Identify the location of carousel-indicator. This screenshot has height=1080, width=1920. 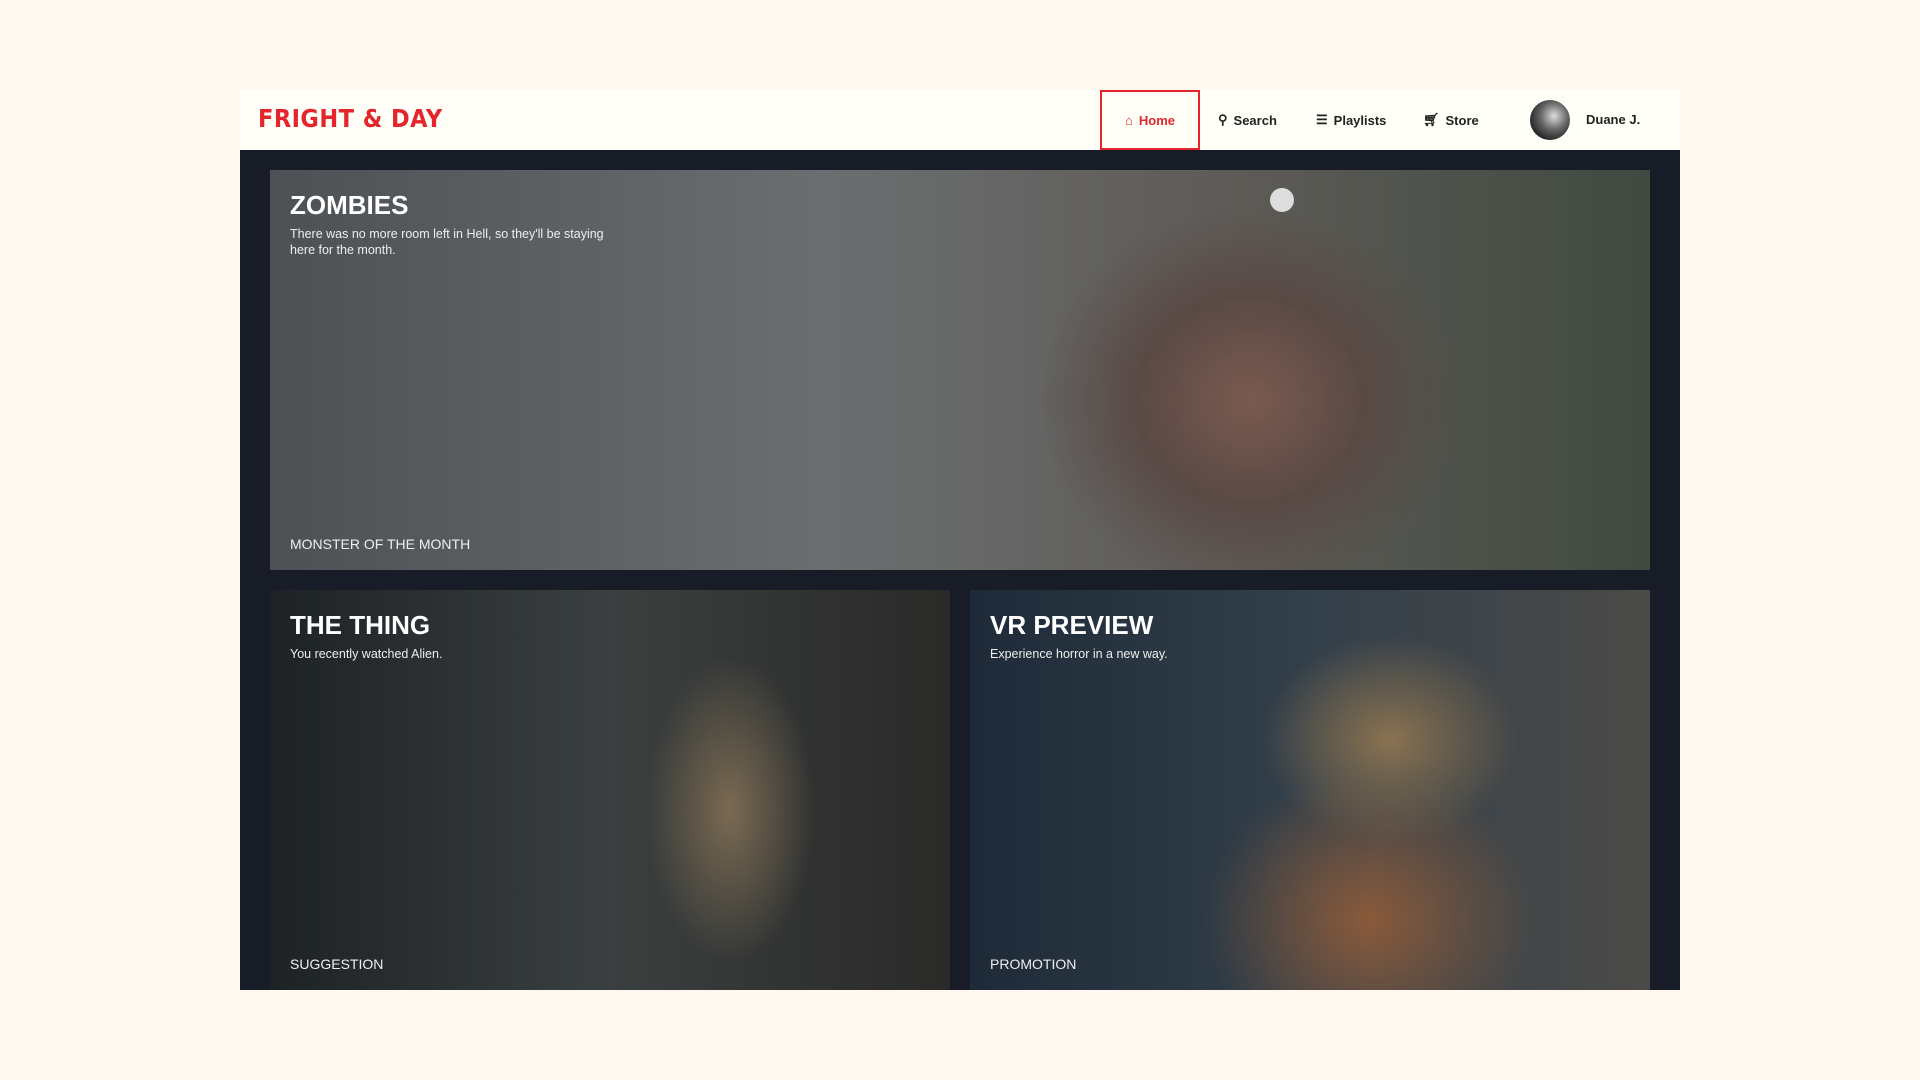
(1282, 200).